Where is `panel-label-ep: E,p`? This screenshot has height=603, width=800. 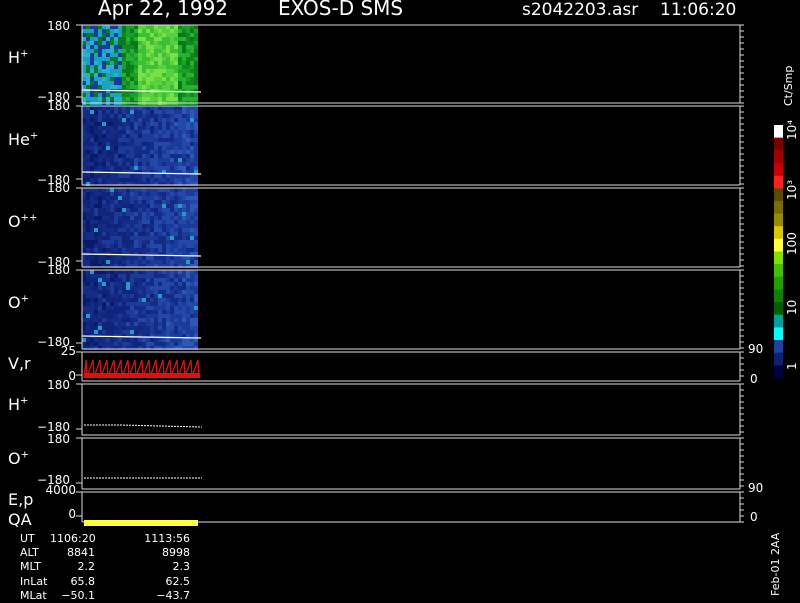
panel-label-ep: E,p is located at coordinates (21, 499).